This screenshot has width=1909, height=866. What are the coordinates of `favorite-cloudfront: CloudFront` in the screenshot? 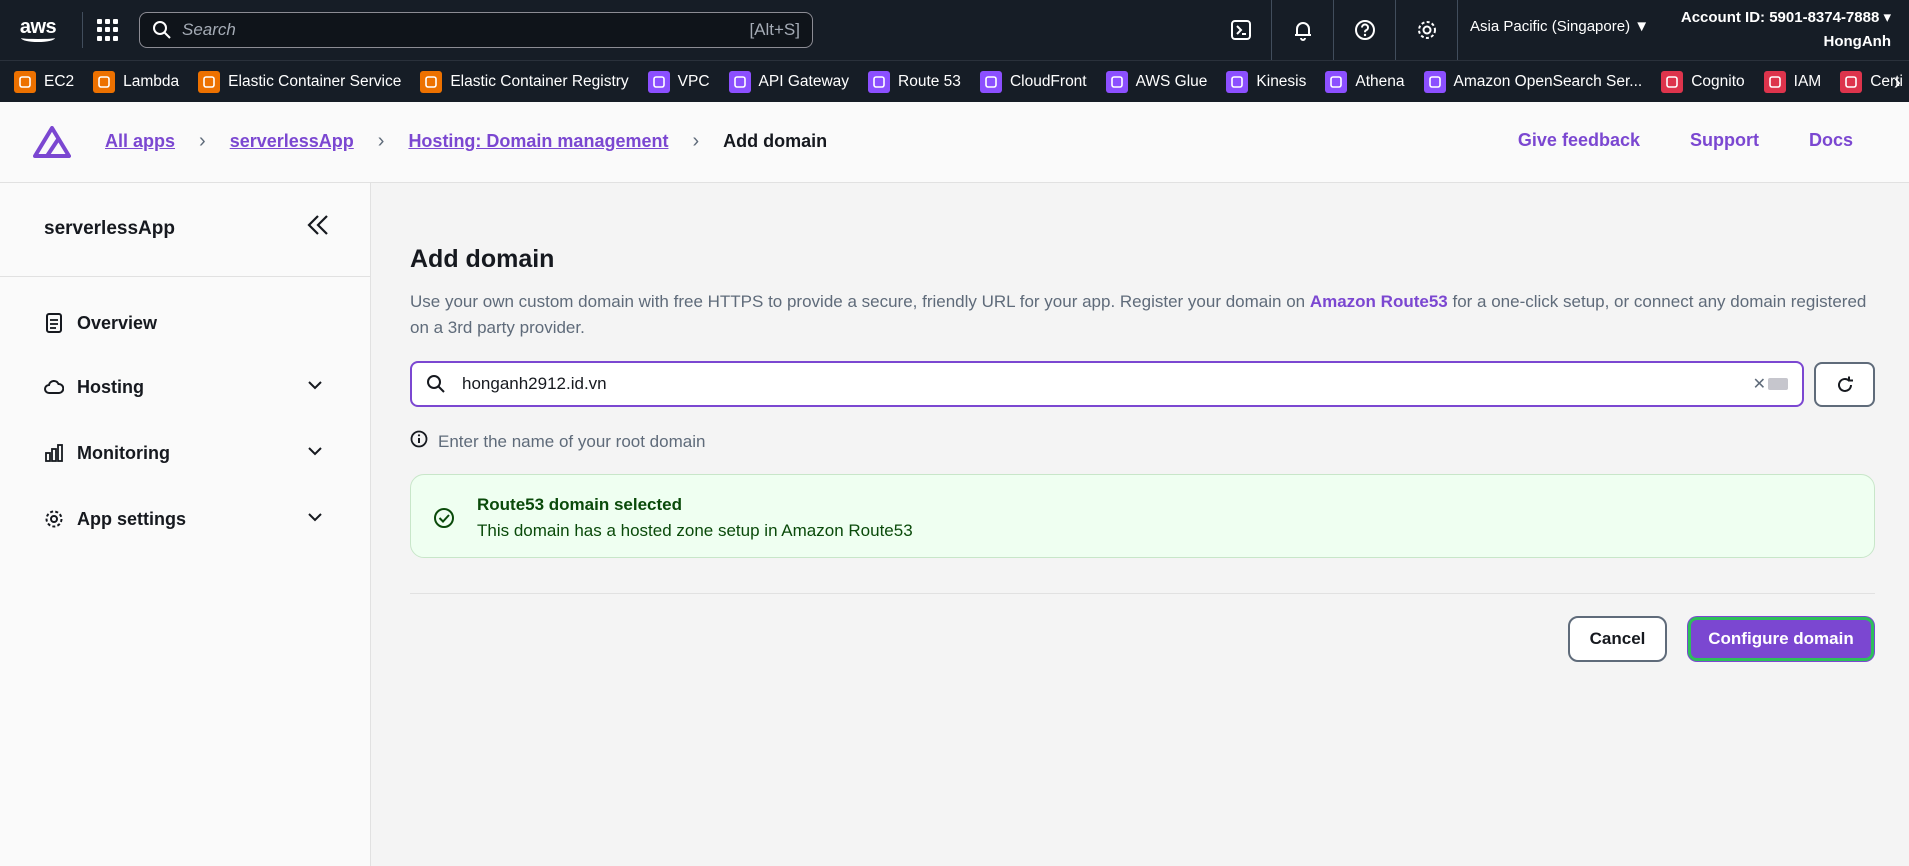 It's located at (1033, 81).